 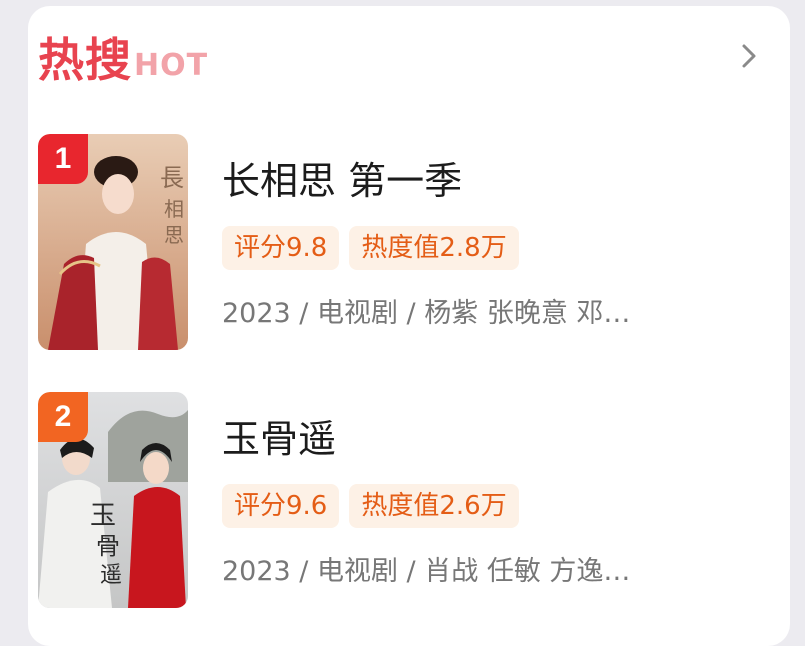 What do you see at coordinates (171, 65) in the screenshot?
I see `hot-badge: HOT` at bounding box center [171, 65].